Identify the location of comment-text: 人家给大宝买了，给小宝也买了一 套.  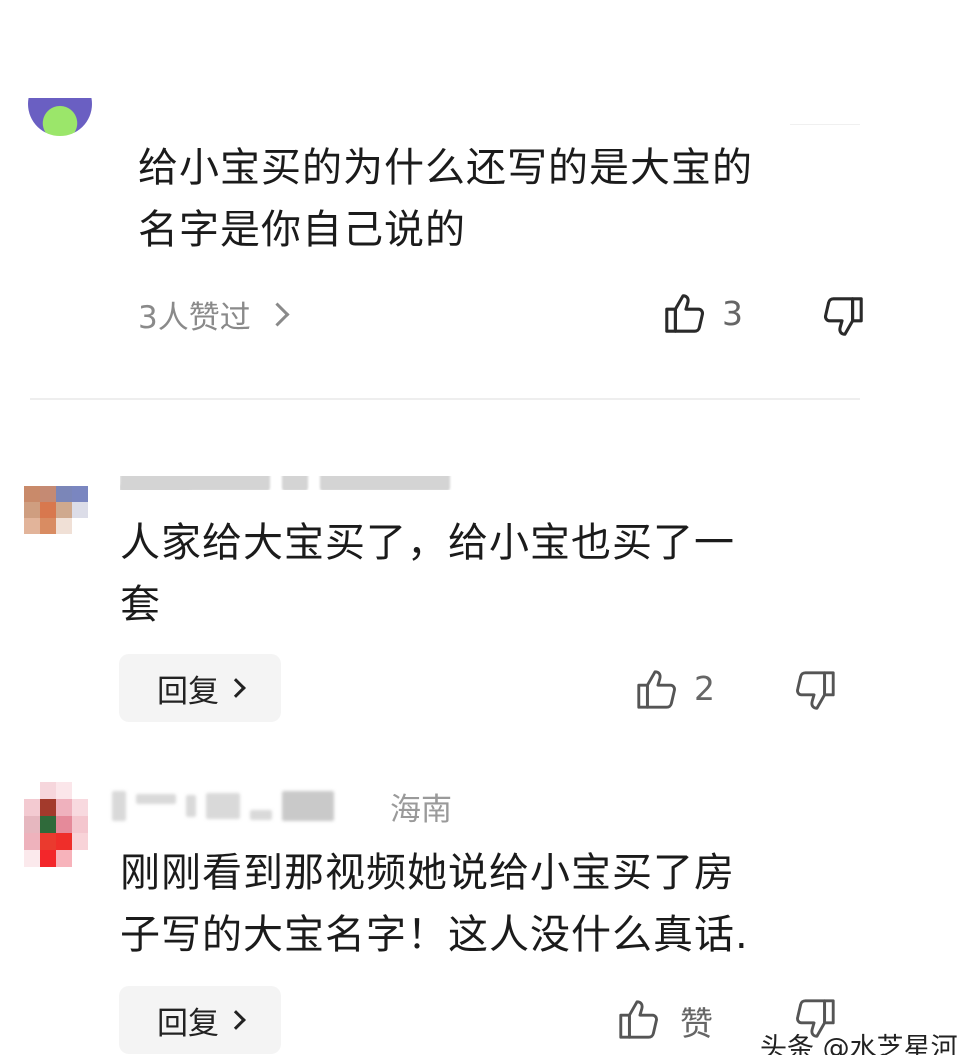
(427, 574).